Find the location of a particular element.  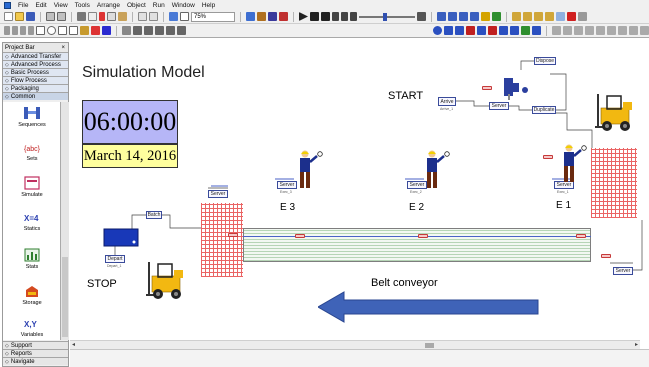

intersection-icon is located at coordinates (448, 30).